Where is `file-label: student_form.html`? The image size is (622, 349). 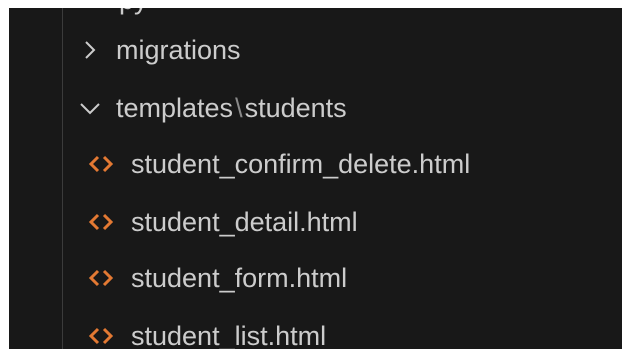 file-label: student_form.html is located at coordinates (239, 277).